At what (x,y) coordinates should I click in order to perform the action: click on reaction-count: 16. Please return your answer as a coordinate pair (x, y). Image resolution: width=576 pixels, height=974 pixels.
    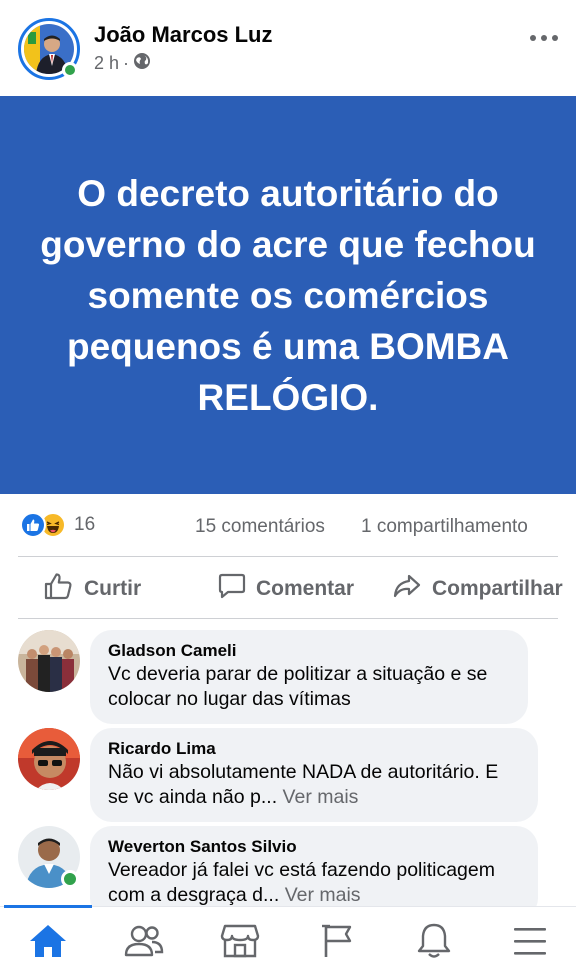
    Looking at the image, I should click on (85, 524).